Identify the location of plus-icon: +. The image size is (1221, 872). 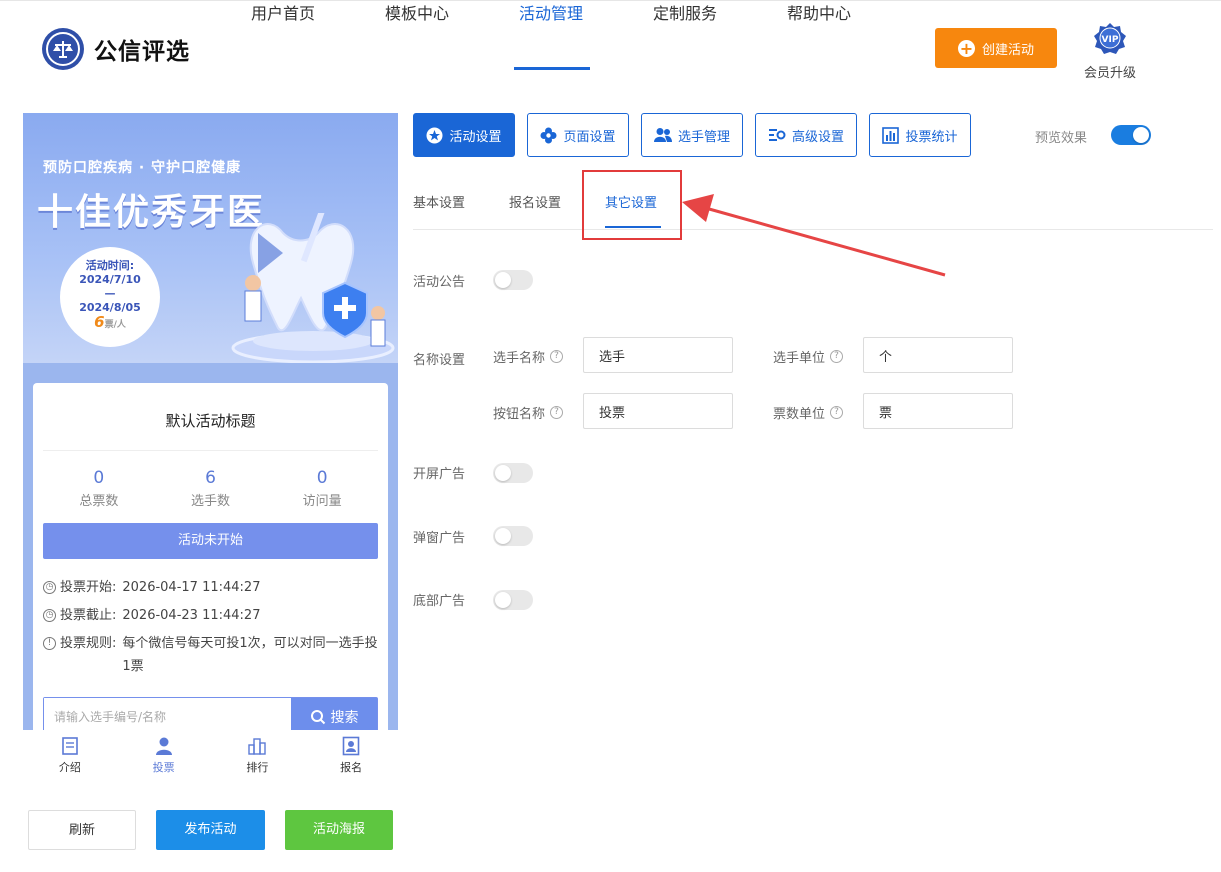
(966, 48).